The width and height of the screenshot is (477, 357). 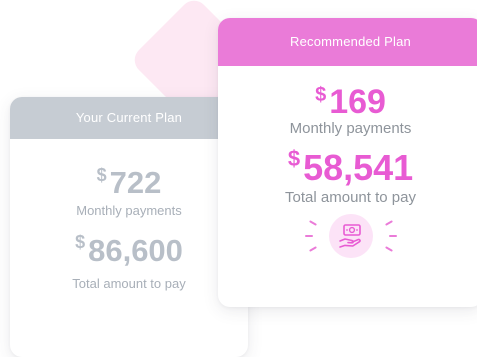 What do you see at coordinates (350, 128) in the screenshot?
I see `recommended-monthly-label: Monthly payments` at bounding box center [350, 128].